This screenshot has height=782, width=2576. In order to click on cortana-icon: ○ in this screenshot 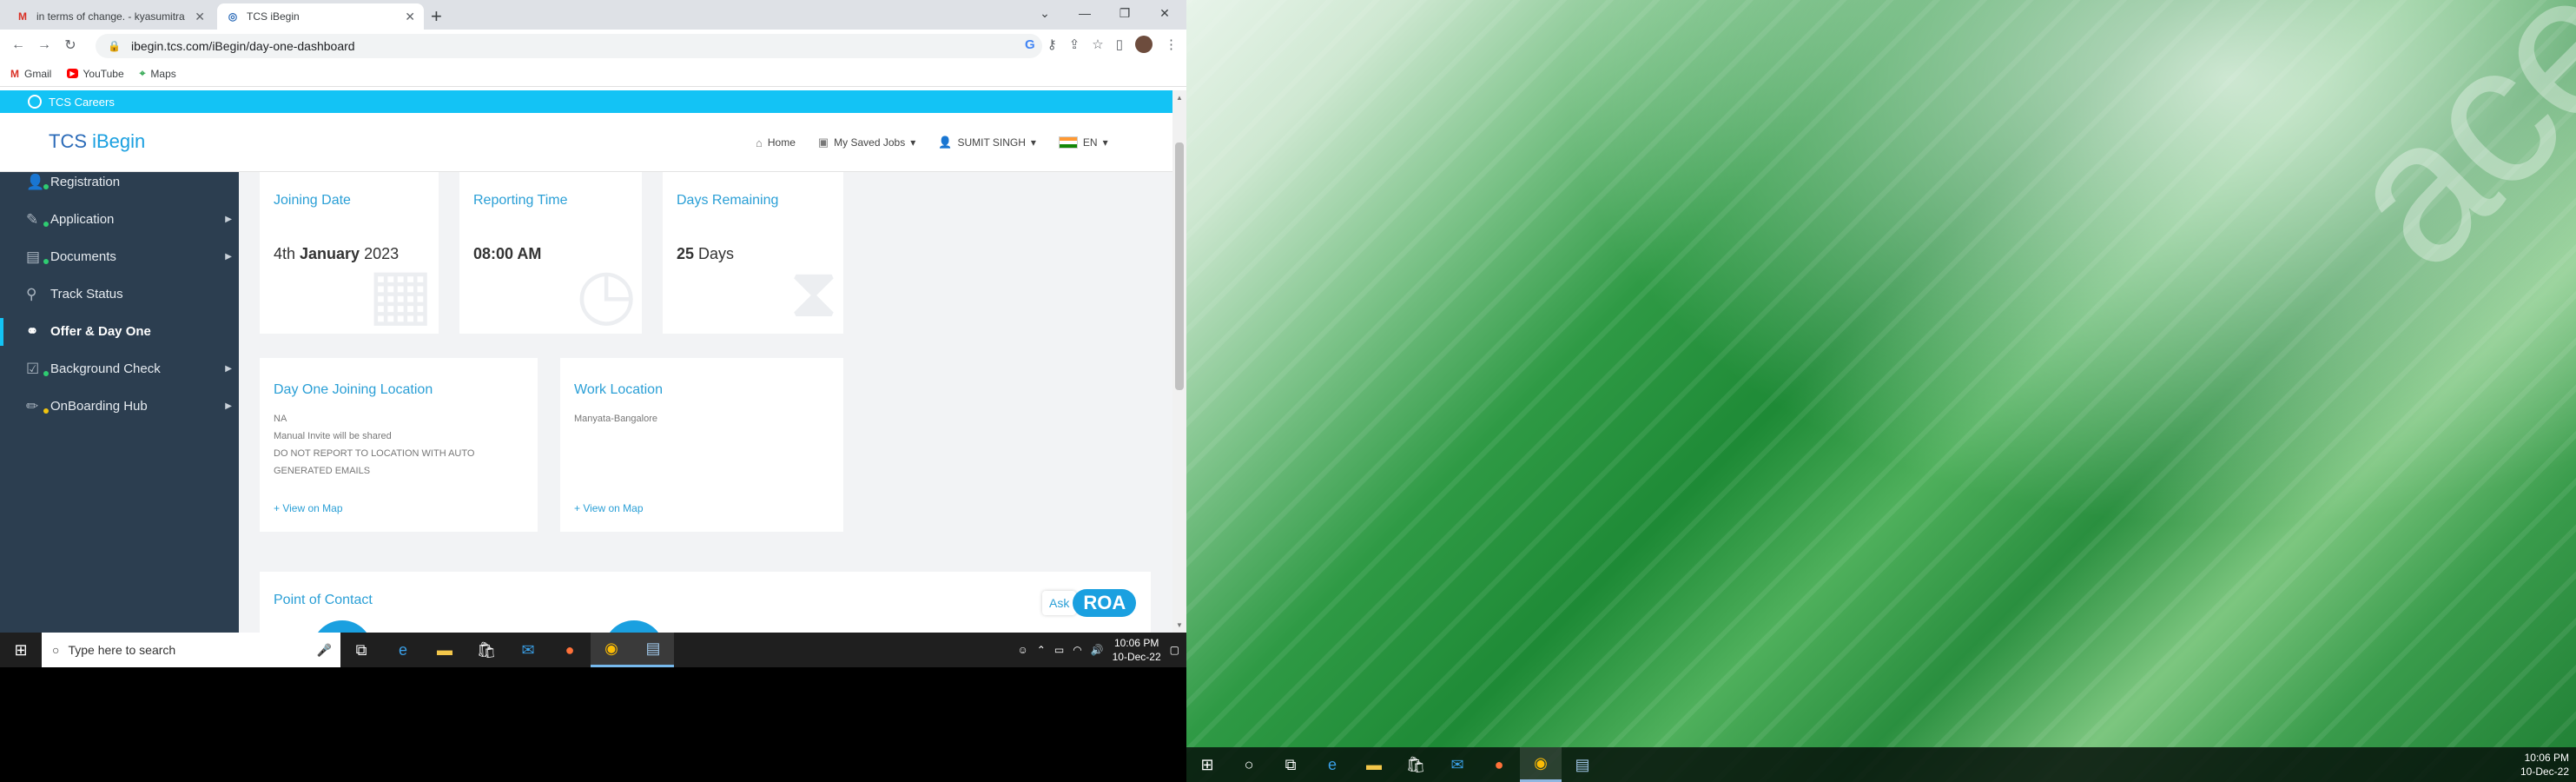, I will do `click(1249, 764)`.